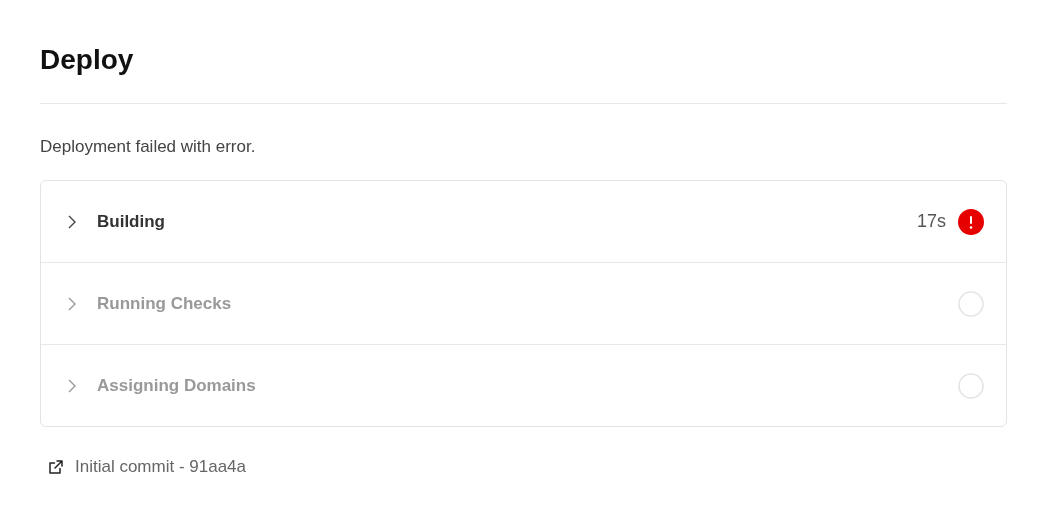 This screenshot has width=1045, height=529. What do you see at coordinates (87, 60) in the screenshot?
I see `page-title: Deploy` at bounding box center [87, 60].